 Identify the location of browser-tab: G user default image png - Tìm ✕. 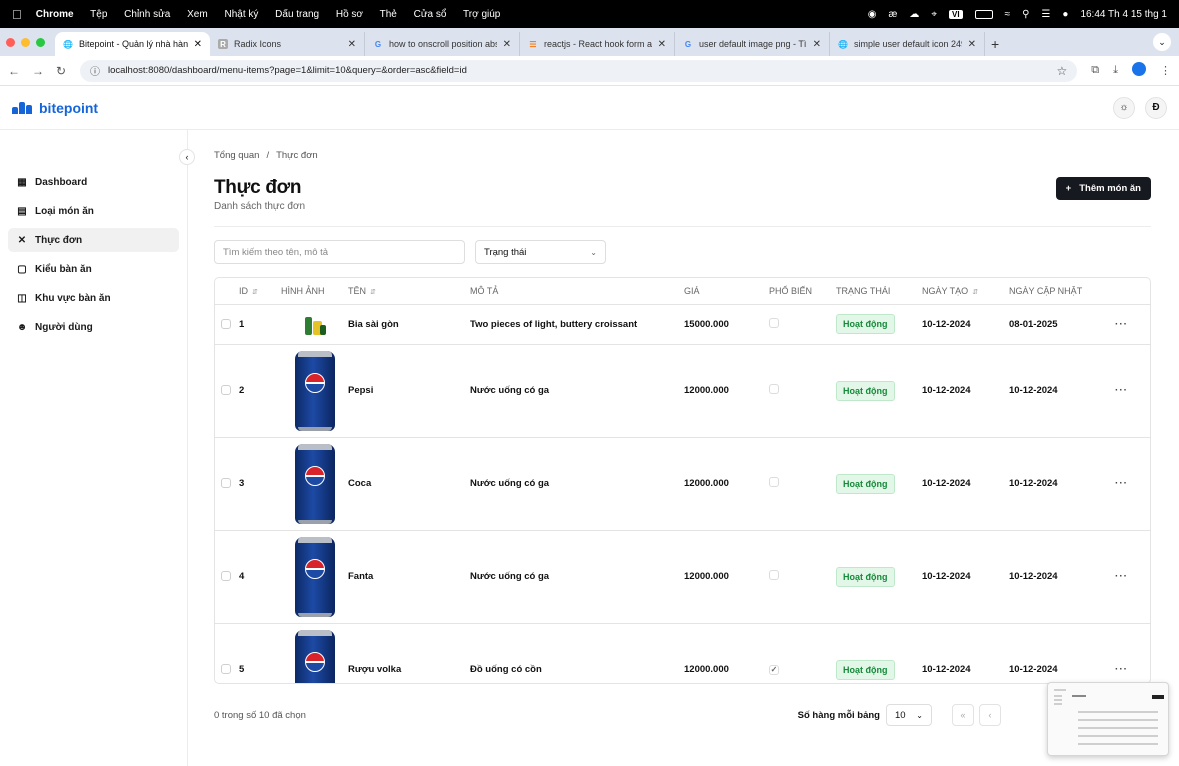
(752, 44).